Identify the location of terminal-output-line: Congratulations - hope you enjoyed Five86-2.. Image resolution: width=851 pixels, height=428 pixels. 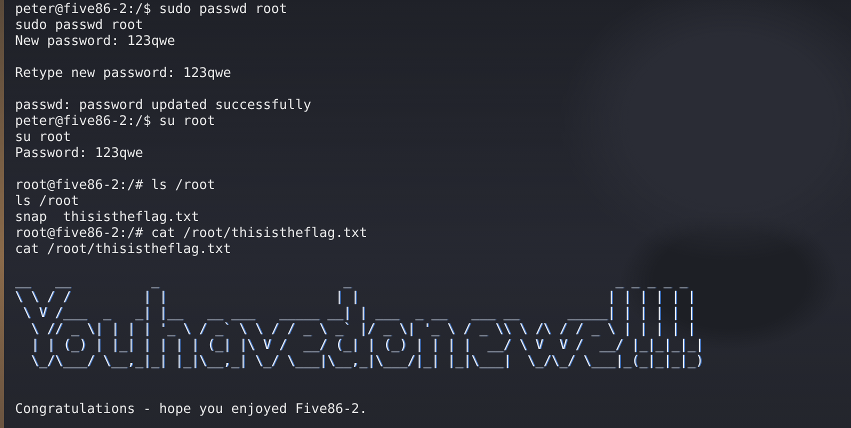
(191, 410).